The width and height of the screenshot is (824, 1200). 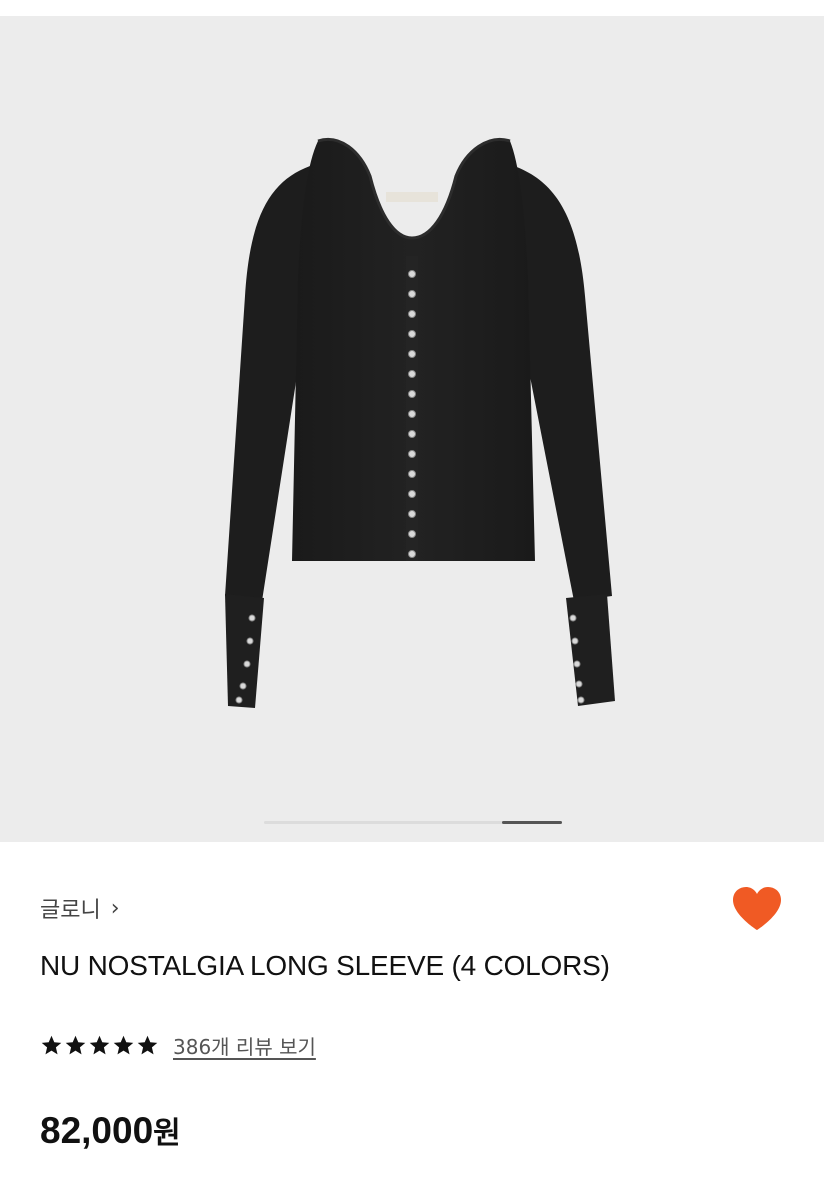 What do you see at coordinates (115, 908) in the screenshot?
I see `chevron-right-icon: ›` at bounding box center [115, 908].